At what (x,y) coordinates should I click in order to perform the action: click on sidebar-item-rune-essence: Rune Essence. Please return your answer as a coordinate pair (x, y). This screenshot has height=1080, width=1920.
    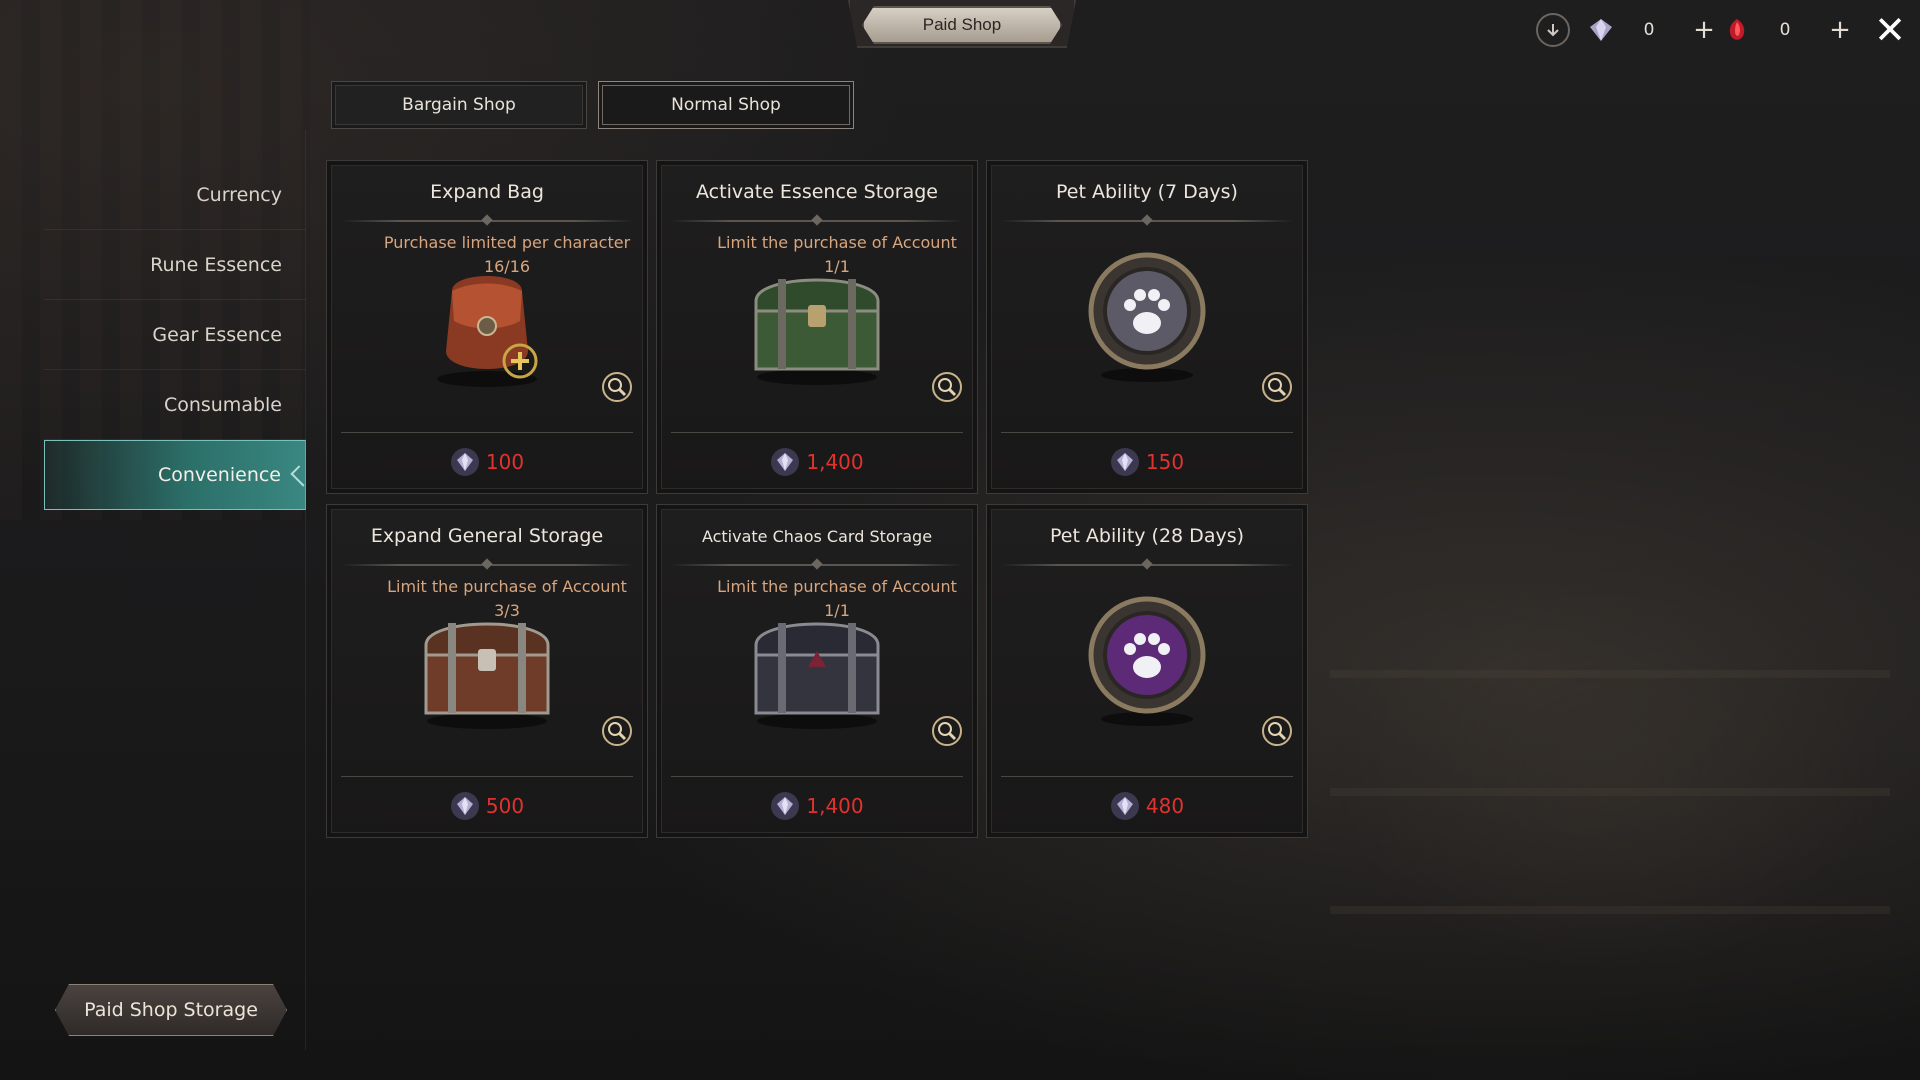
    Looking at the image, I should click on (175, 265).